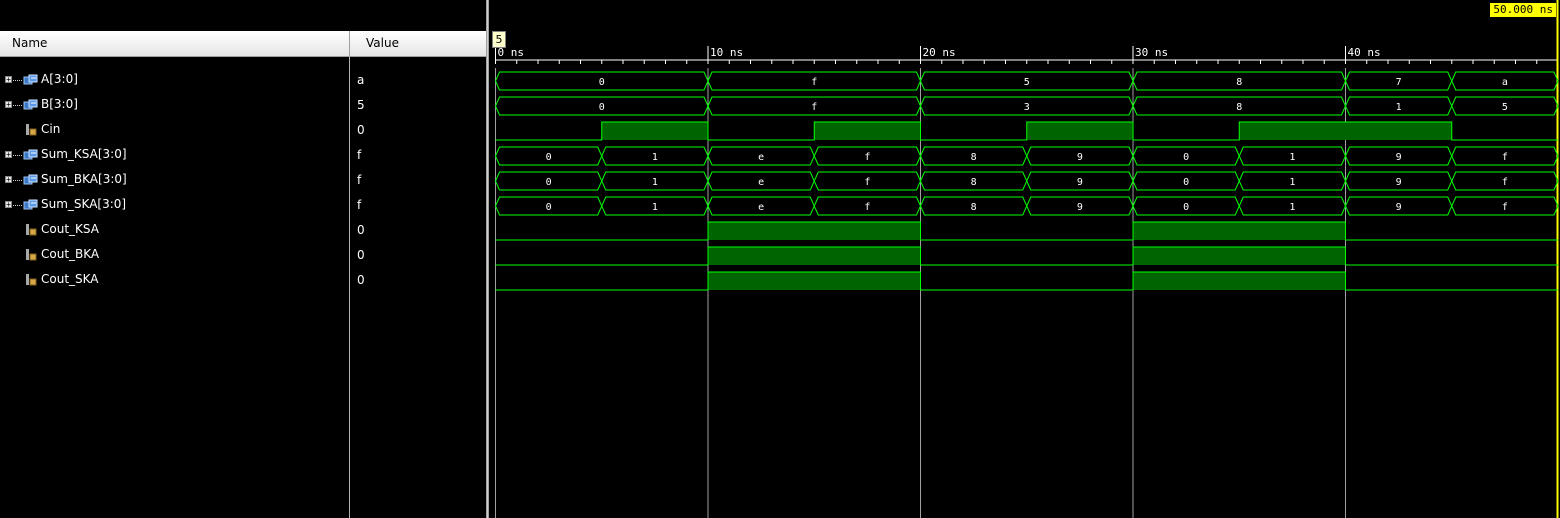  I want to click on waveform-cout_bka, so click(1027, 256).